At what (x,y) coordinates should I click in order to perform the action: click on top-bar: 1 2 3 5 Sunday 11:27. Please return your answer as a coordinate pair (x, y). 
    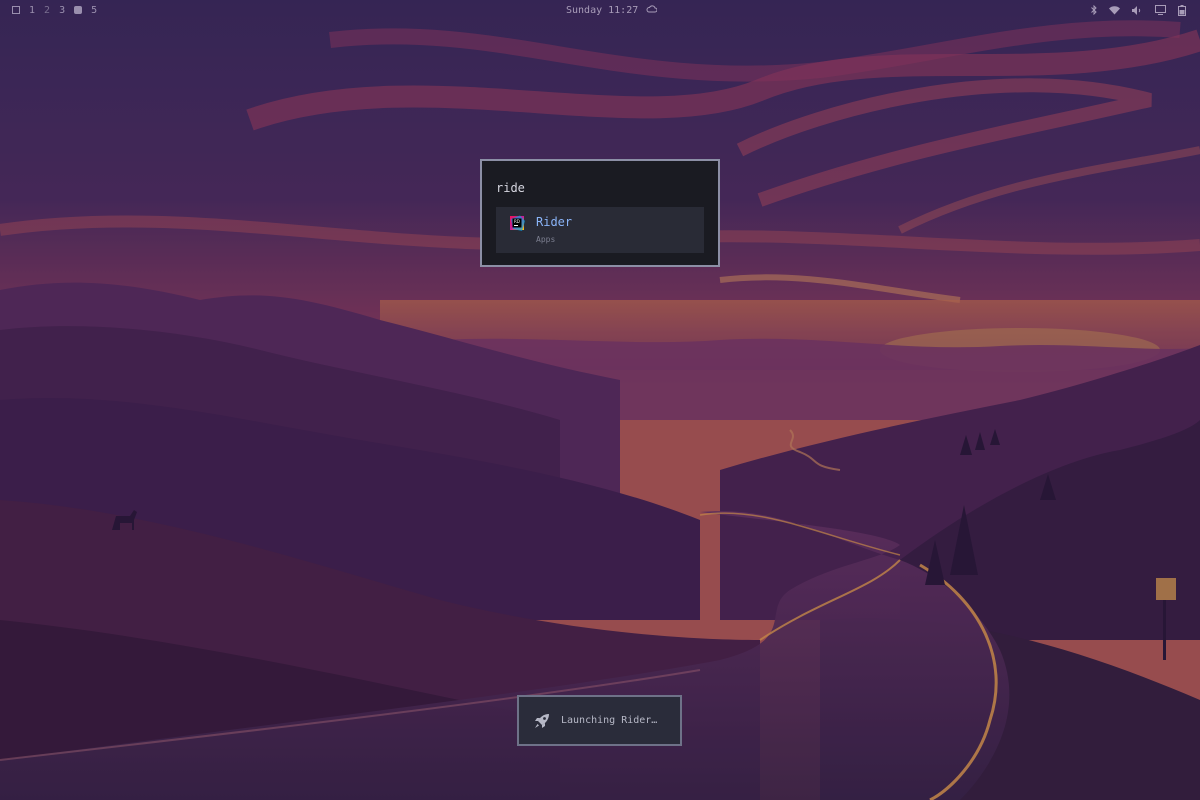
    Looking at the image, I should click on (600, 10).